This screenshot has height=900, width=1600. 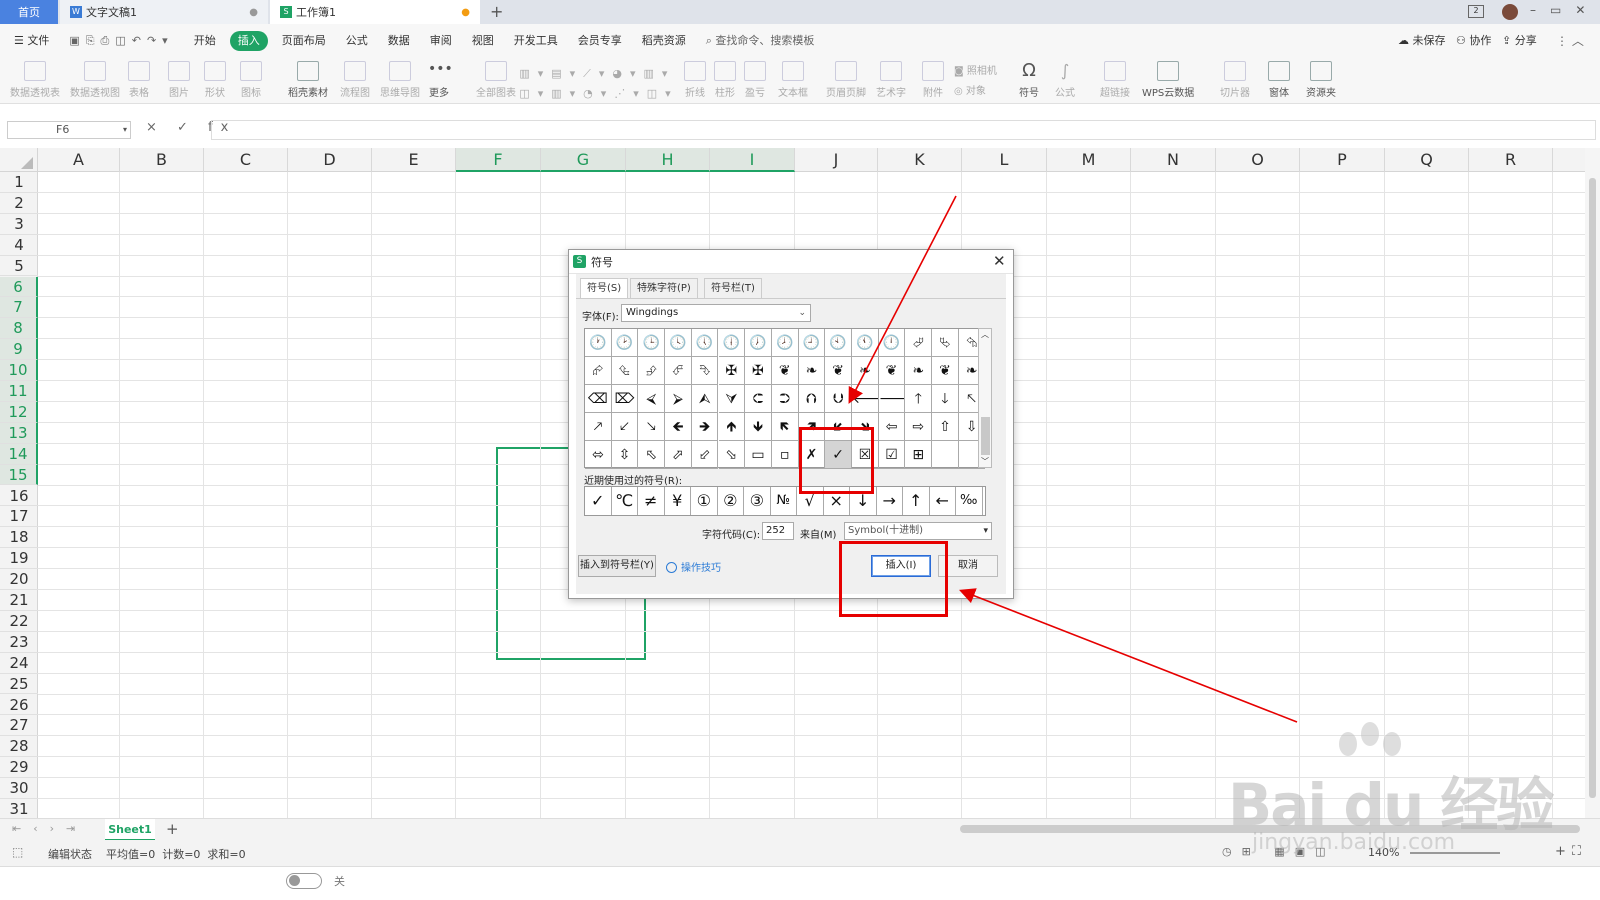 What do you see at coordinates (1354, 842) in the screenshot?
I see `watermark-url: jingyan.baidu.com` at bounding box center [1354, 842].